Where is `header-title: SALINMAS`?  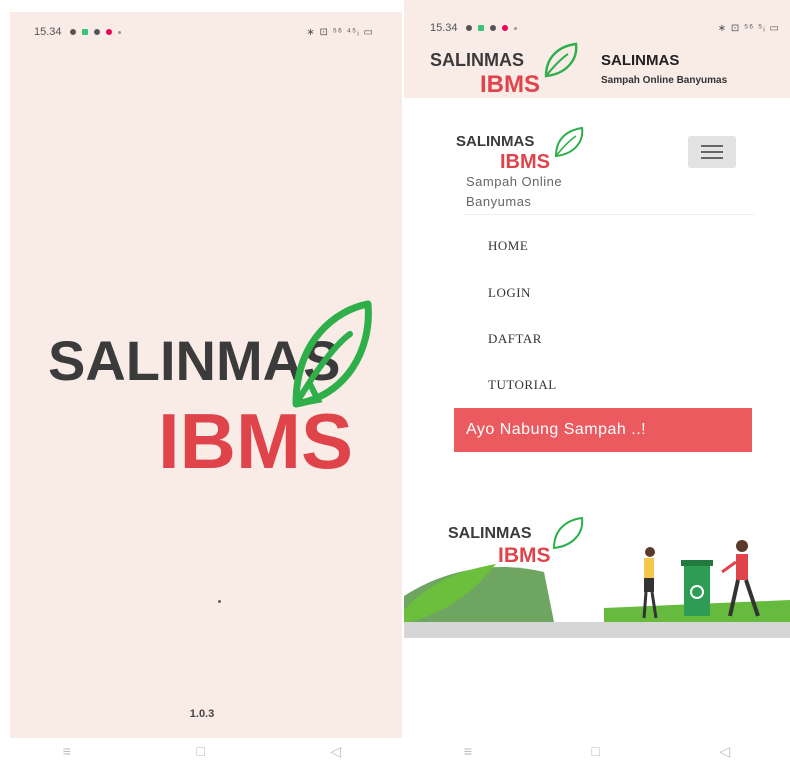 header-title: SALINMAS is located at coordinates (640, 60).